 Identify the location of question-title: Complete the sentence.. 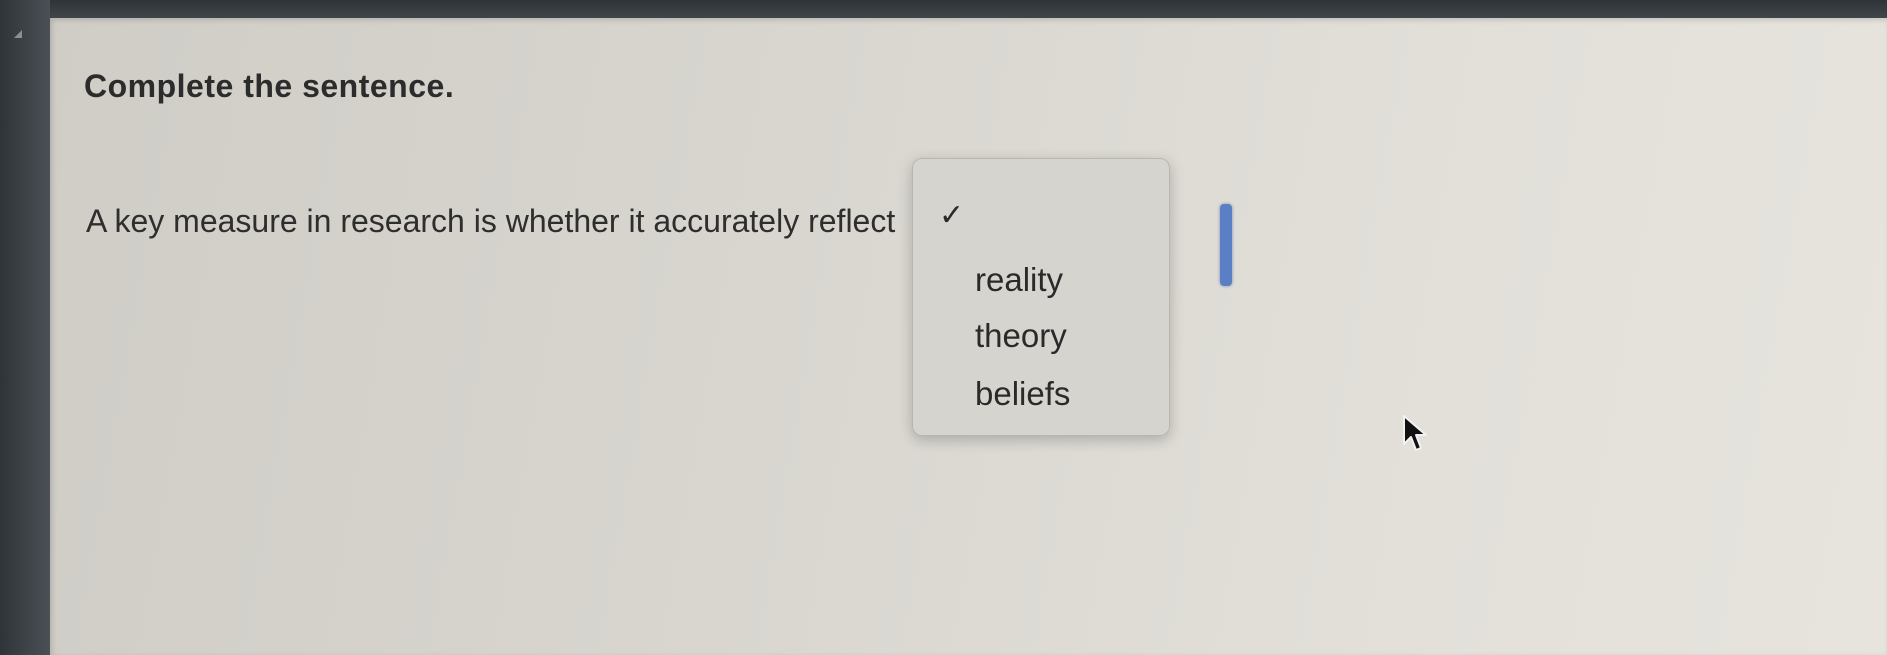
(269, 86).